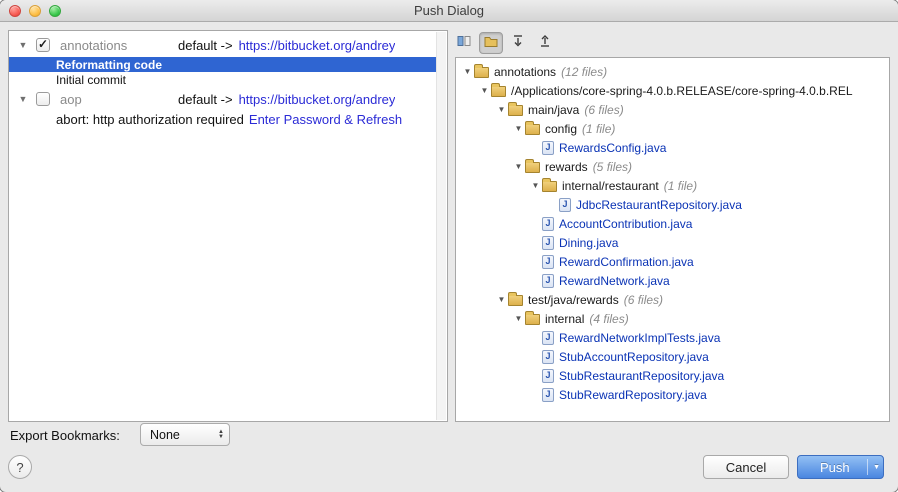  I want to click on folder-name: rewards, so click(566, 166).